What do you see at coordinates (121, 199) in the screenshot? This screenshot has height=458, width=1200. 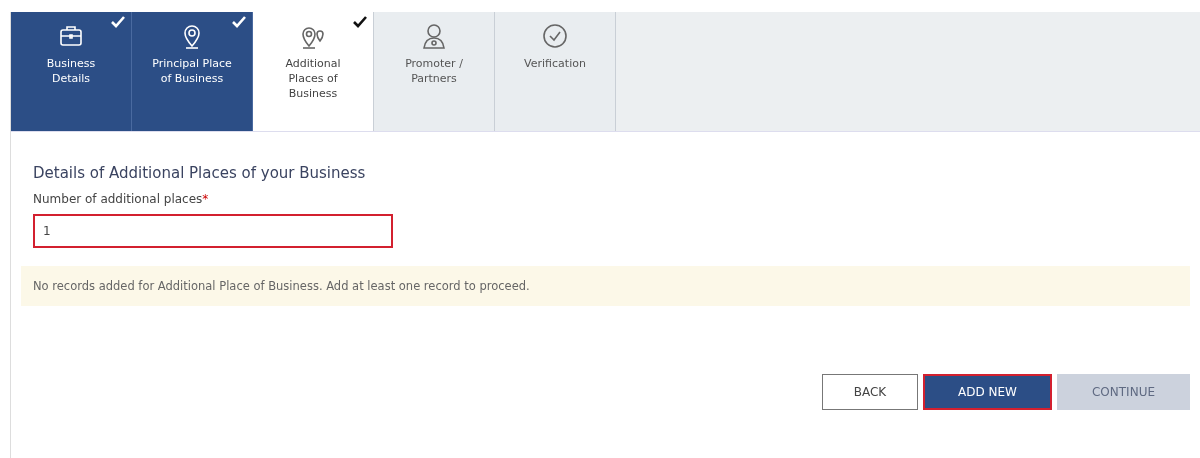 I see `field-label: Number of additional places*` at bounding box center [121, 199].